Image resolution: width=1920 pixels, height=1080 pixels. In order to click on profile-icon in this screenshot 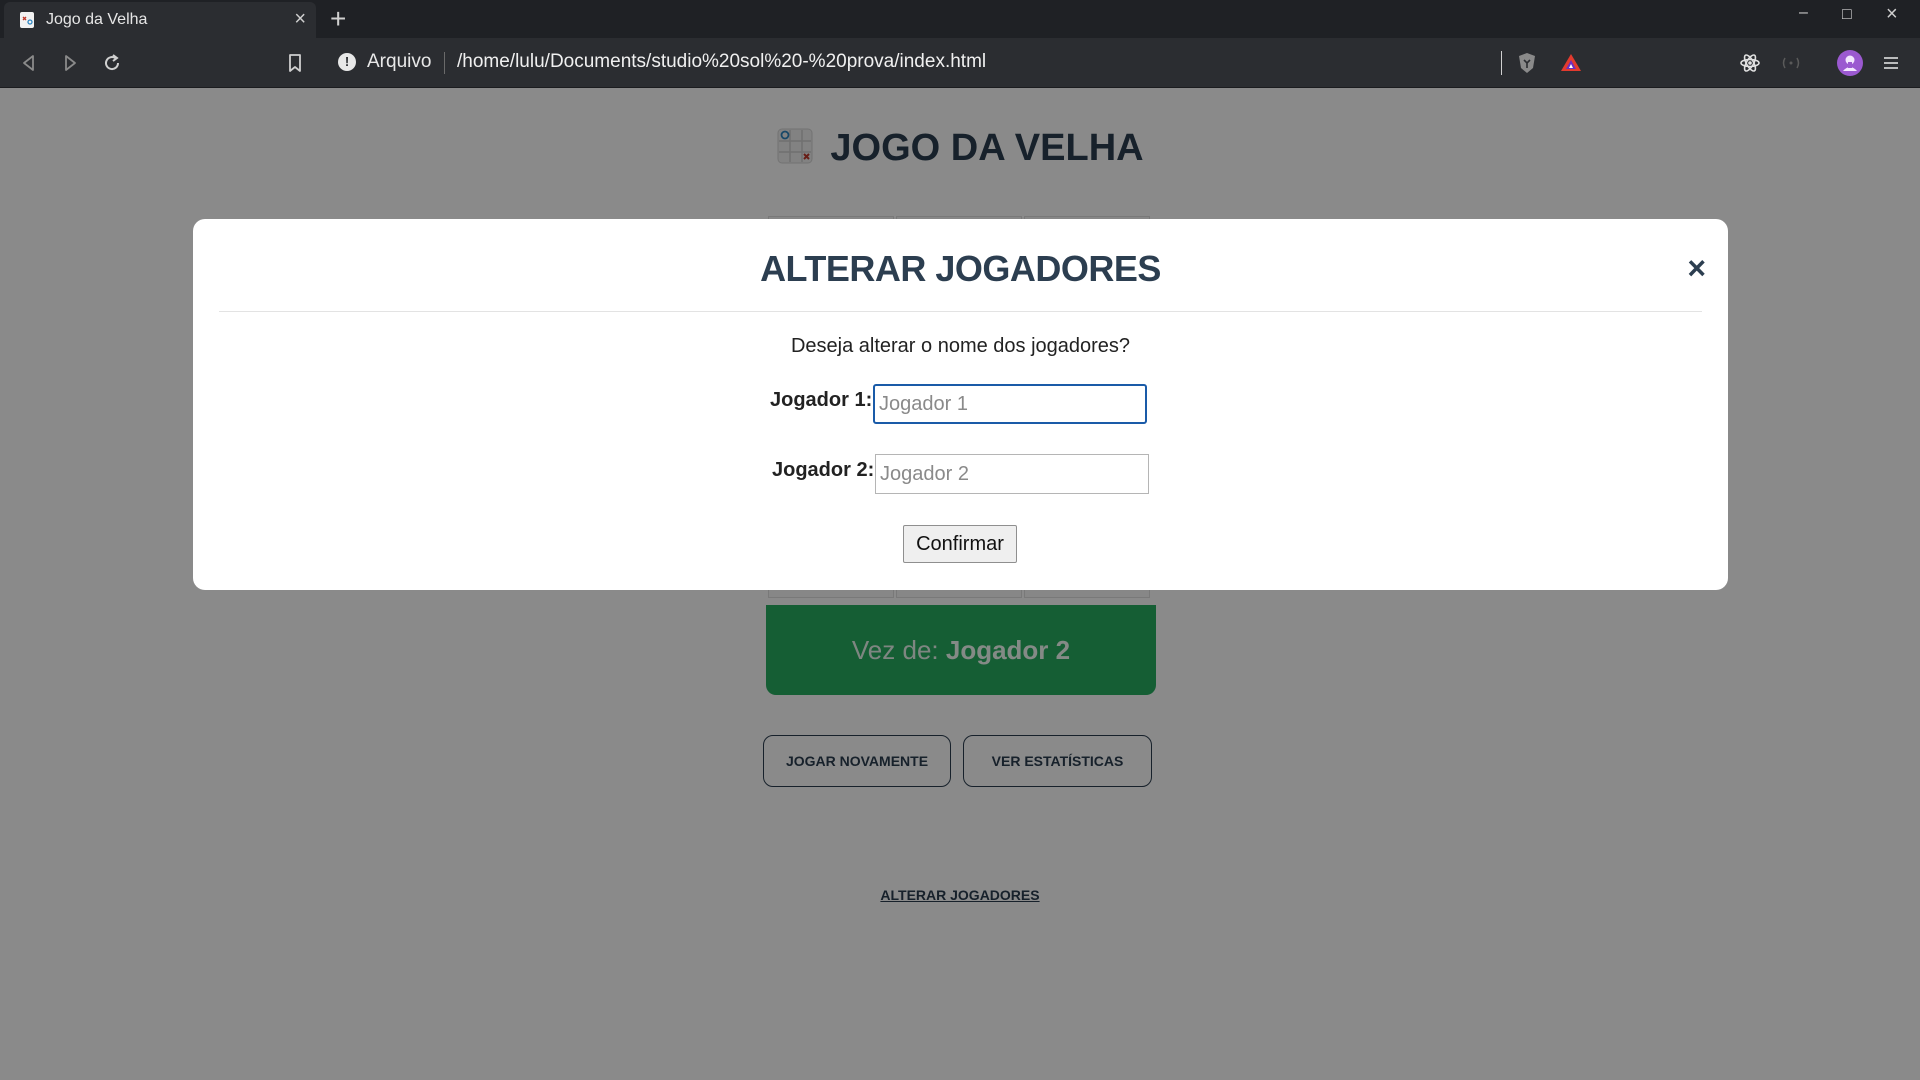, I will do `click(1850, 63)`.